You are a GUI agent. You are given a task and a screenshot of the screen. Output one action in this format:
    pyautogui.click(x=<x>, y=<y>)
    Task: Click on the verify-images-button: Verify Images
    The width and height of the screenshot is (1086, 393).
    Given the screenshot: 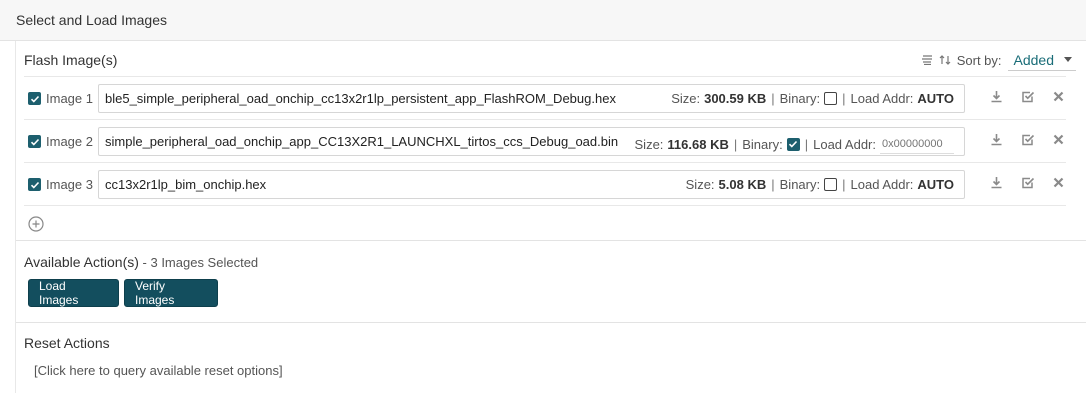 What is the action you would take?
    pyautogui.click(x=171, y=293)
    